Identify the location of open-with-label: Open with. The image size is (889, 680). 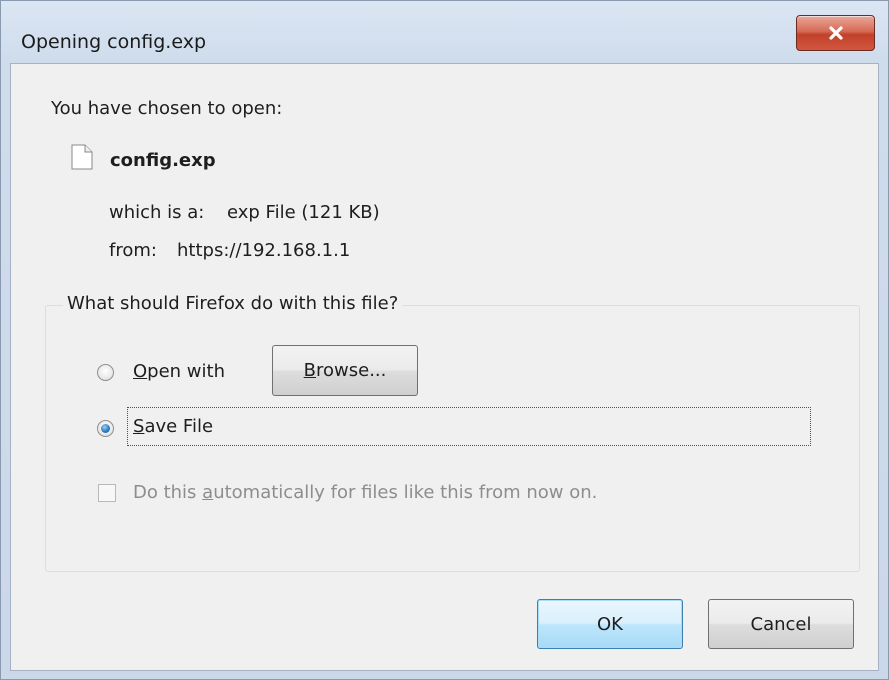
(179, 371).